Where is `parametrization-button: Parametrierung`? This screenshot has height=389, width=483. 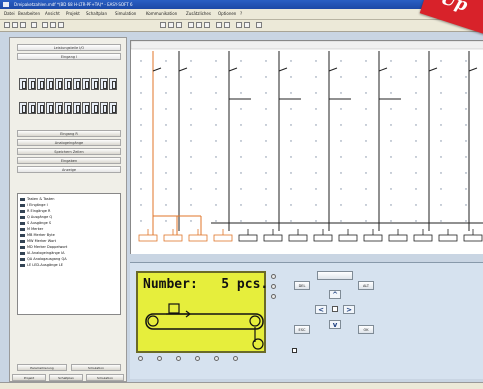
parametrization-button: Parametrierung is located at coordinates (42, 367).